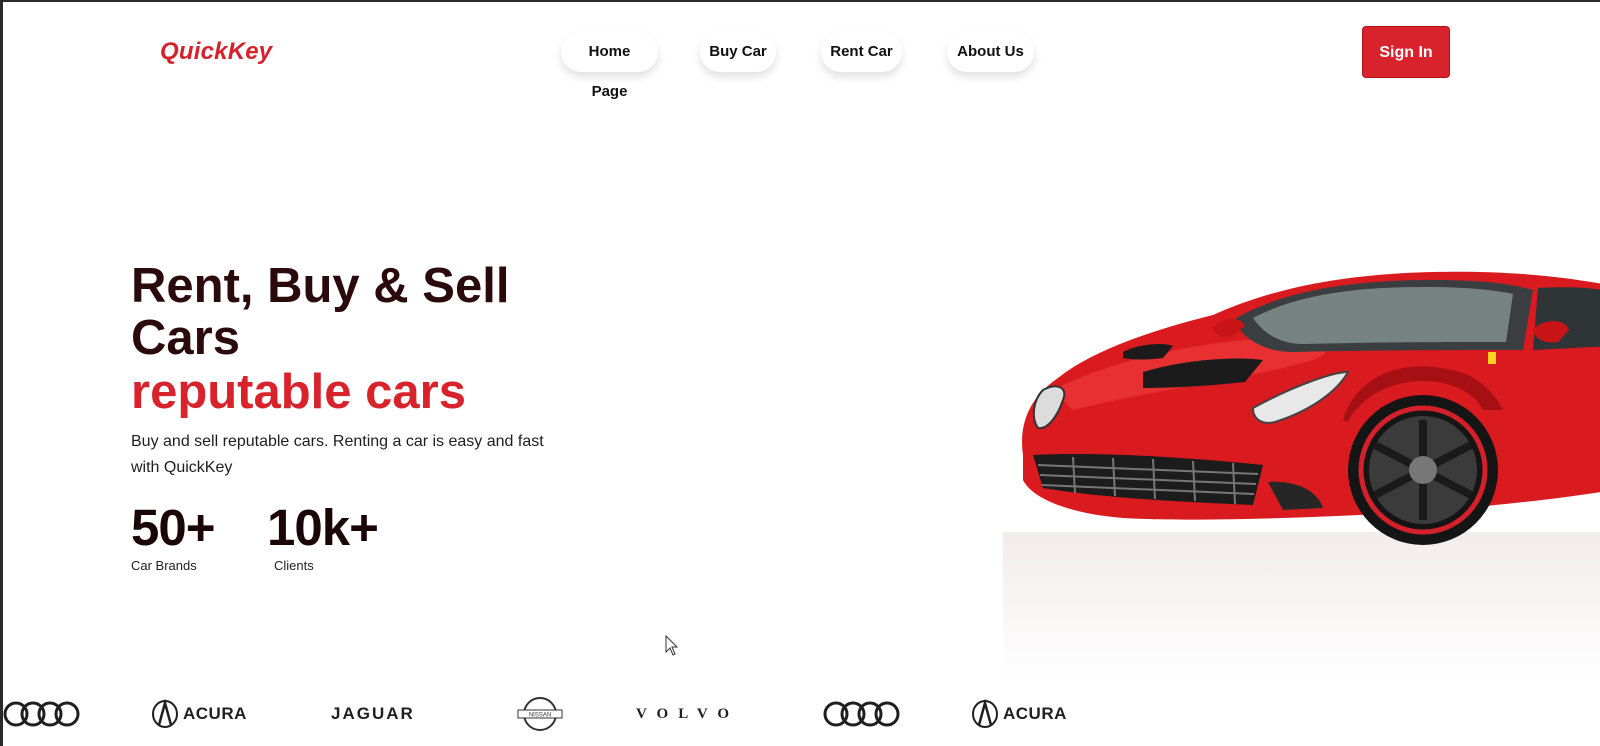 This screenshot has height=746, width=1600. I want to click on stat-clients: 10k+ Clients, so click(323, 536).